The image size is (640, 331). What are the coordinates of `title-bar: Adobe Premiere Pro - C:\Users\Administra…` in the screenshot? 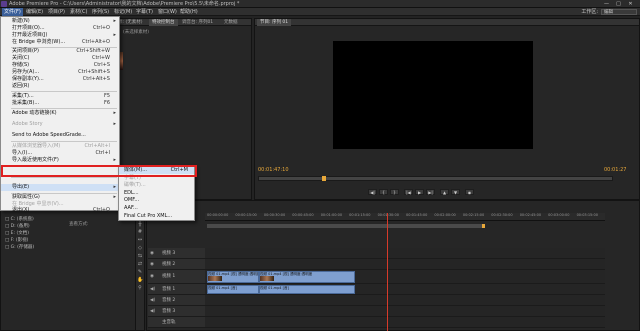 It's located at (320, 4).